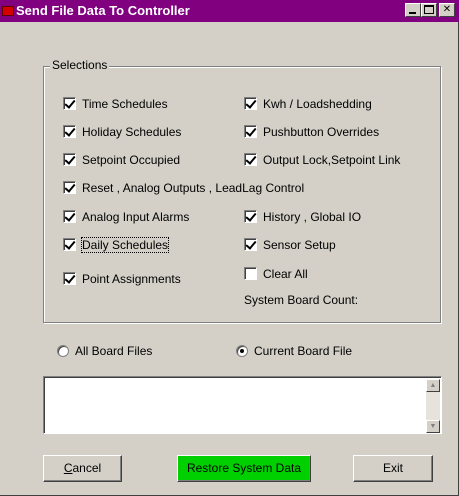  What do you see at coordinates (317, 104) in the screenshot?
I see `checkbox-label: Kwh / Loadshedding` at bounding box center [317, 104].